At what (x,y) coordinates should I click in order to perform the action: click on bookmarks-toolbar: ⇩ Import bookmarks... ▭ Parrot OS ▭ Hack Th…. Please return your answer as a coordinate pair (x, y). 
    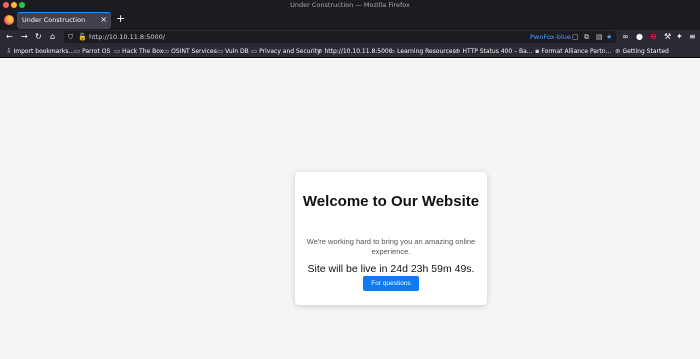
    Looking at the image, I should click on (350, 51).